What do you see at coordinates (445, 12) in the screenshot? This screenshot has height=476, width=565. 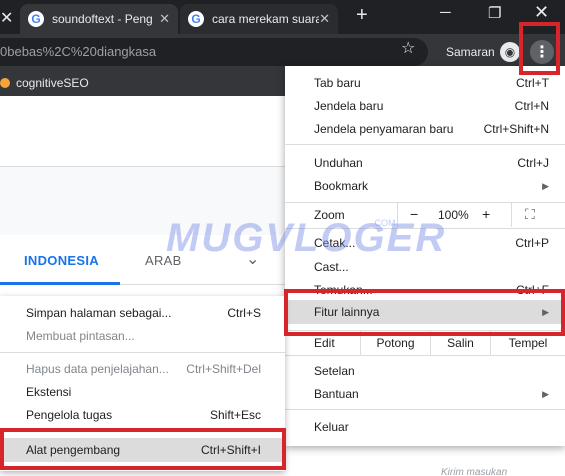 I see `minimize-button: ─` at bounding box center [445, 12].